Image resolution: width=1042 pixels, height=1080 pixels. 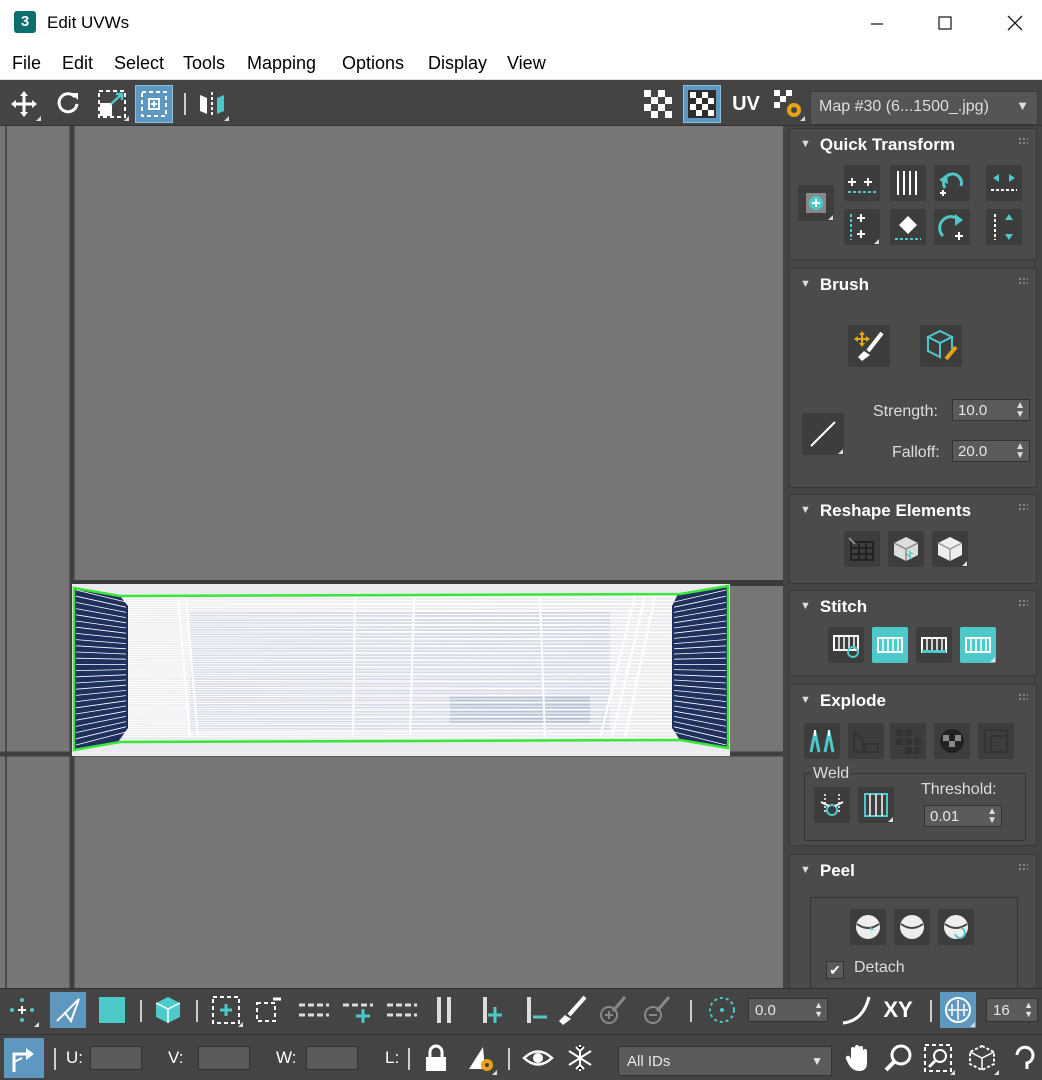 I want to click on show-hidden-button, so click(x=538, y=1058).